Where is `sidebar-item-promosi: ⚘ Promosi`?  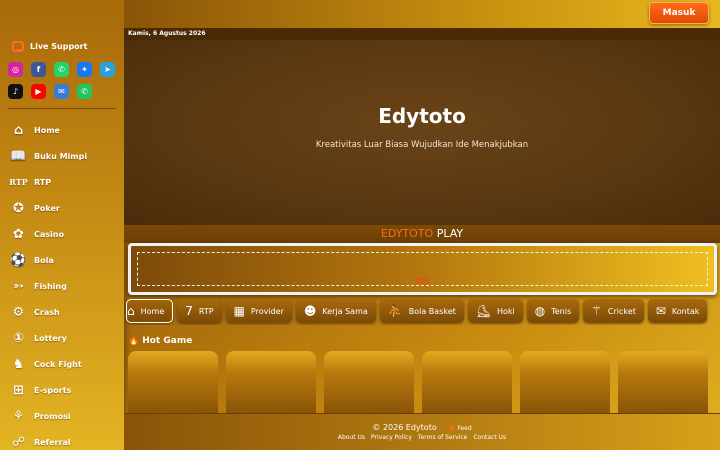
sidebar-item-promosi: ⚘ Promosi is located at coordinates (62, 416).